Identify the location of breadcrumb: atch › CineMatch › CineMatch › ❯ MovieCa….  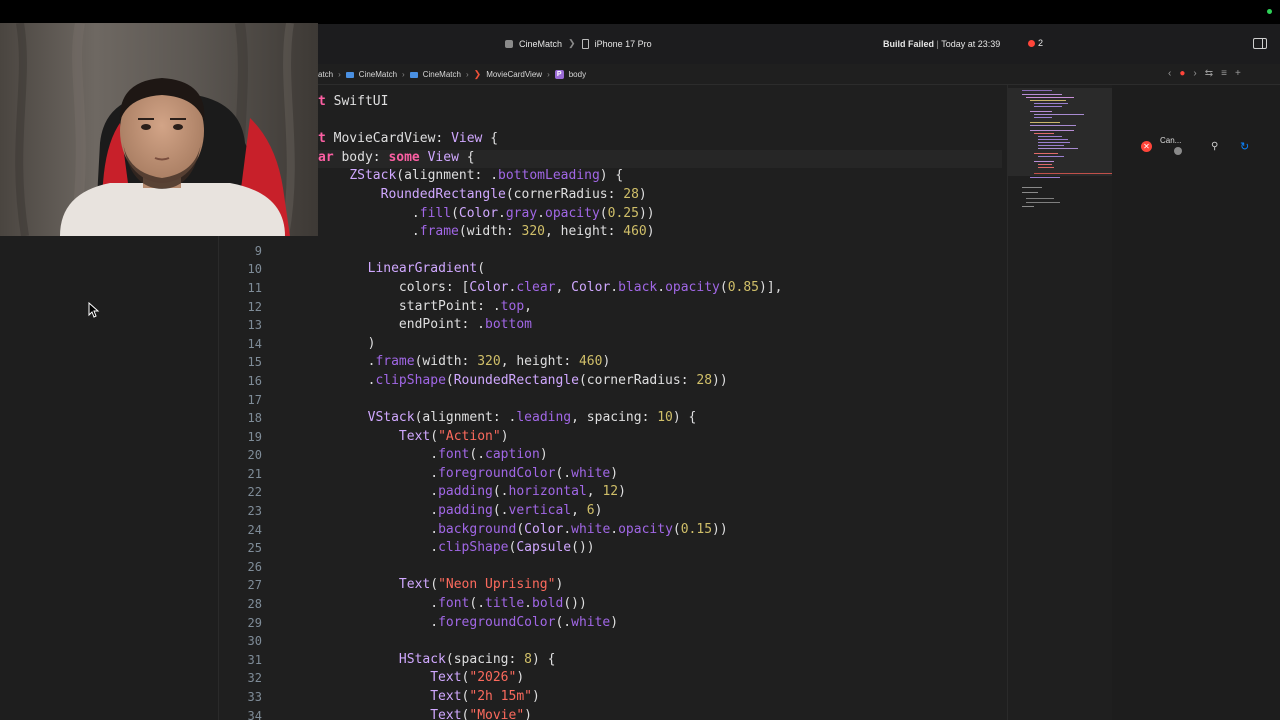
(452, 74).